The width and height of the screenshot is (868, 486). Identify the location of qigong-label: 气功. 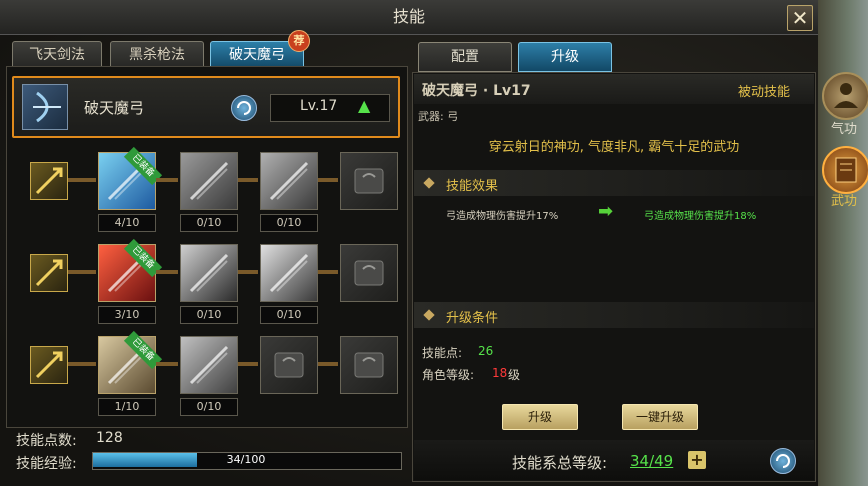
(843, 129).